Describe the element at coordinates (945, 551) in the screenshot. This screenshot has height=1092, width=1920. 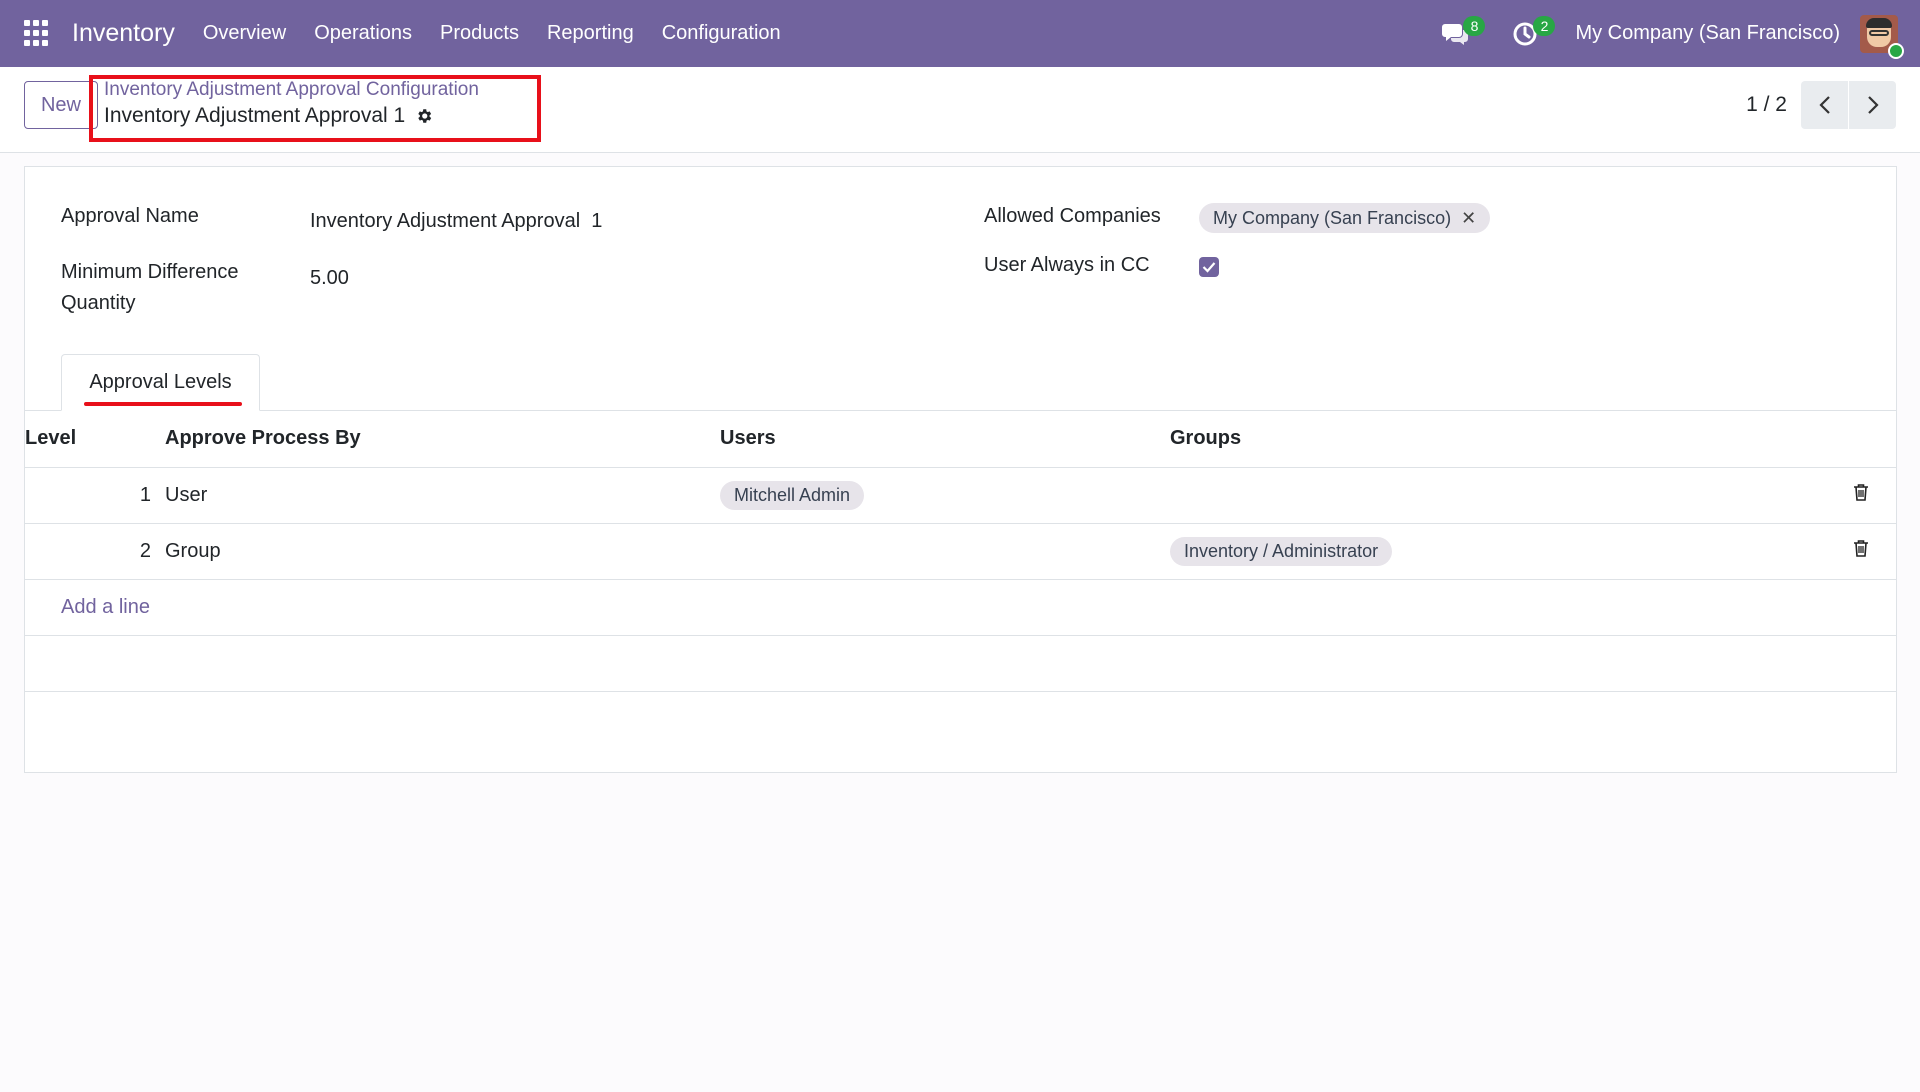
I see `cell-users` at that location.